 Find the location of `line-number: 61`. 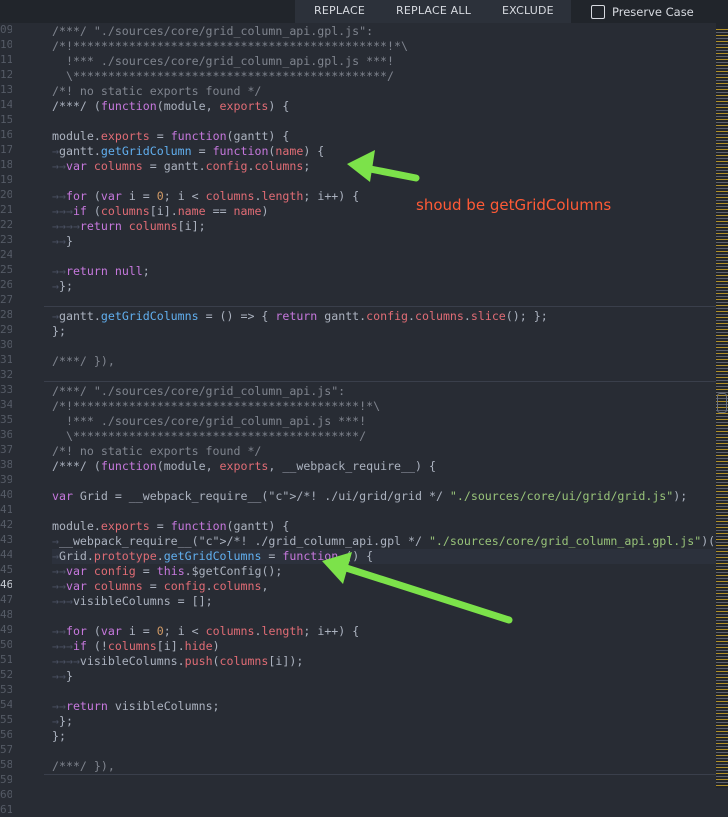

line-number: 61 is located at coordinates (6, 809).